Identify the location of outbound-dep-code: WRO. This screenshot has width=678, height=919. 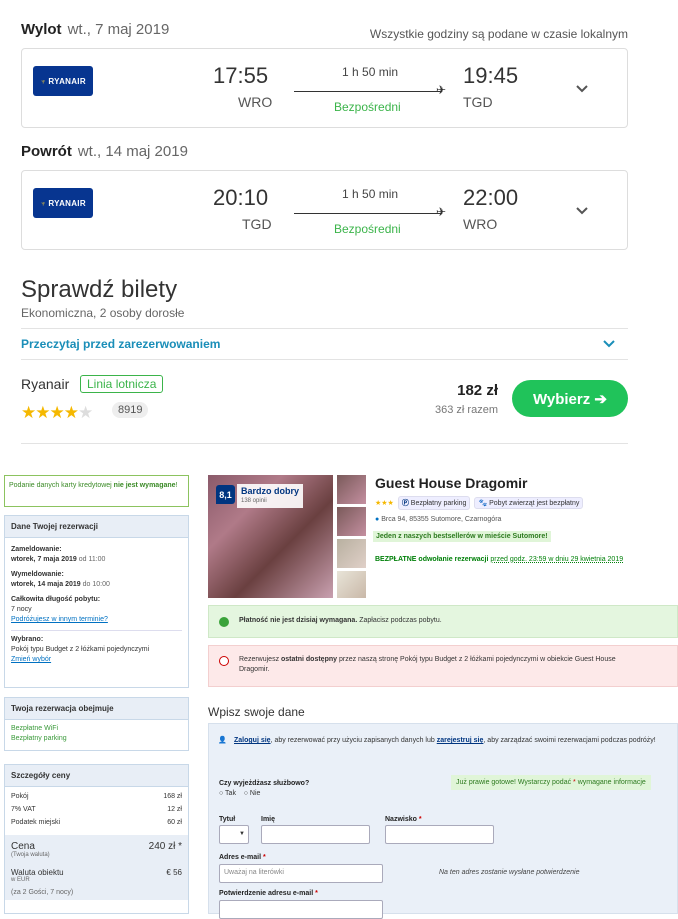
(255, 102).